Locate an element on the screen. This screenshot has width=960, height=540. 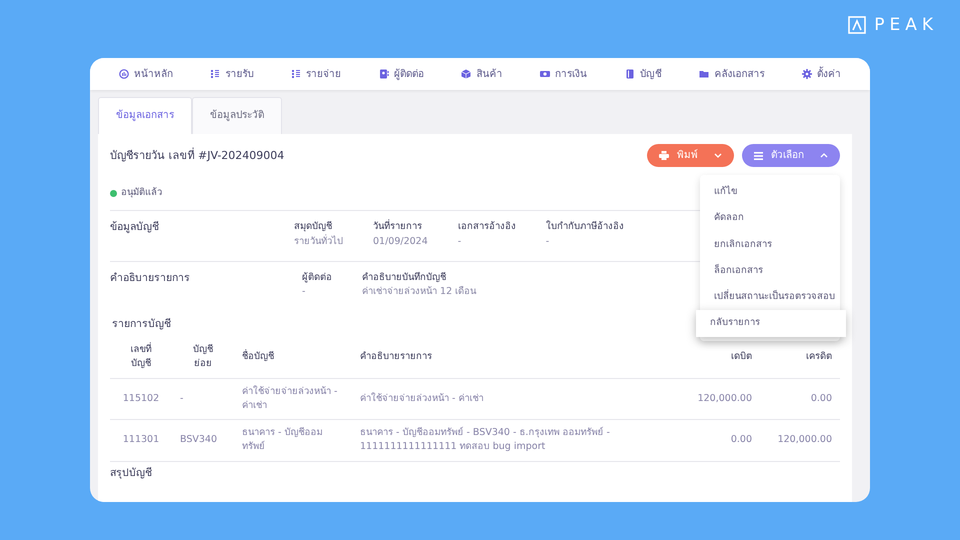
table-cell: 111301 is located at coordinates (141, 440).